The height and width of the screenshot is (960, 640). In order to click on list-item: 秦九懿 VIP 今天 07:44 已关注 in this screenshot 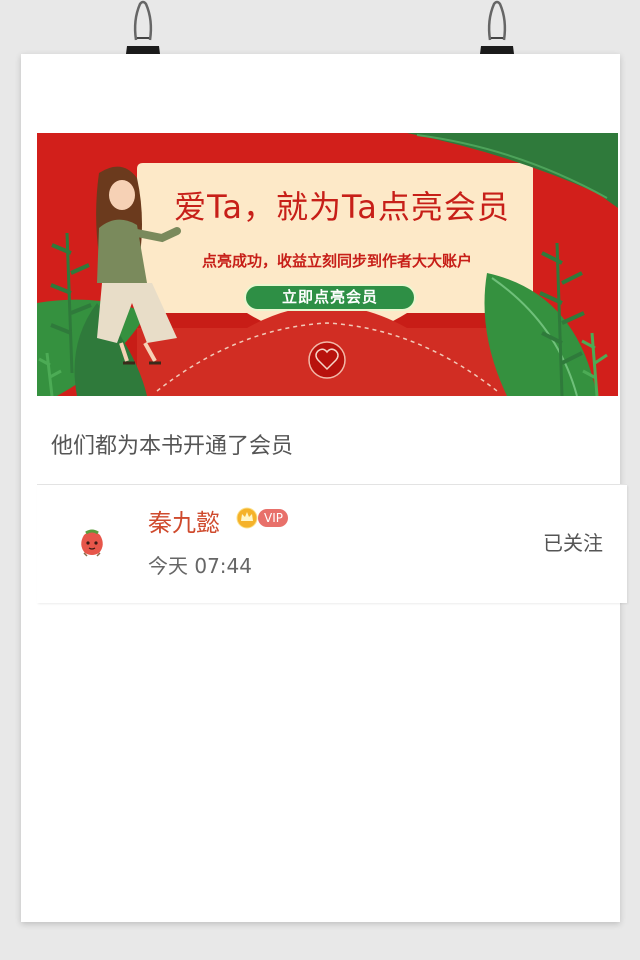, I will do `click(332, 544)`.